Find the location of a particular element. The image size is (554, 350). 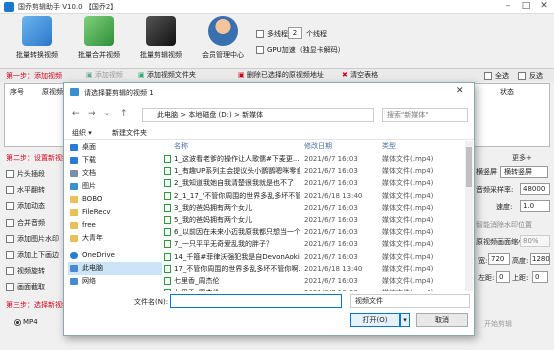

tree-free: free is located at coordinates (115, 225).